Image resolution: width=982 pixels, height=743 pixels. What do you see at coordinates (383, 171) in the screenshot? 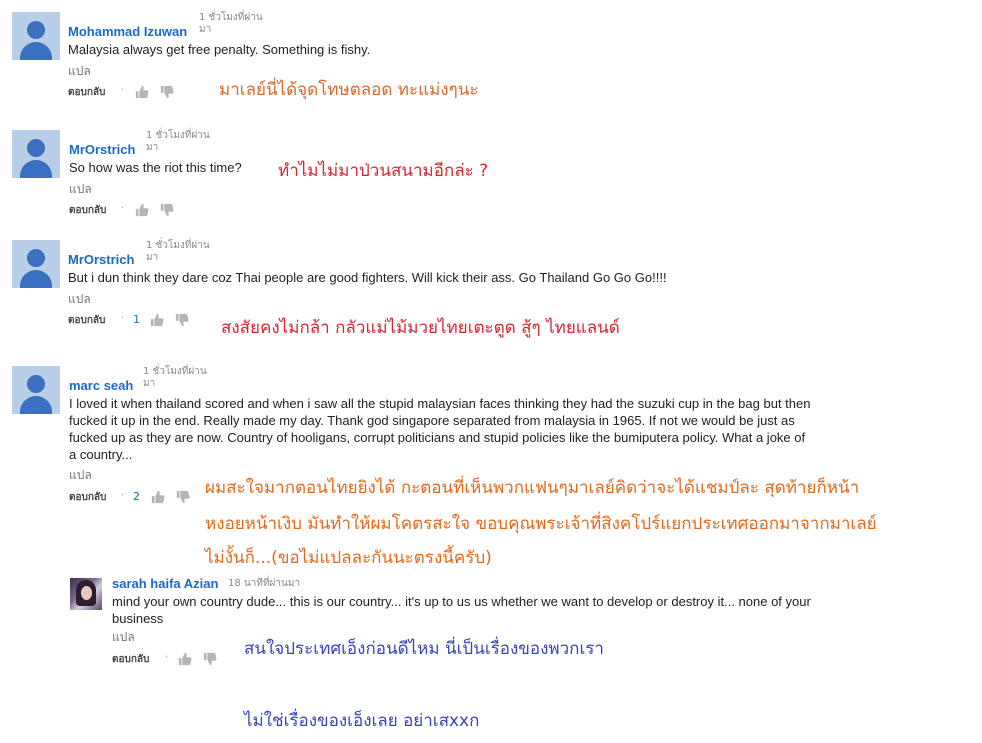
I see `translation-overlay: ทำไมไม่มาป่วนสนามอีกล่ะ ?` at bounding box center [383, 171].